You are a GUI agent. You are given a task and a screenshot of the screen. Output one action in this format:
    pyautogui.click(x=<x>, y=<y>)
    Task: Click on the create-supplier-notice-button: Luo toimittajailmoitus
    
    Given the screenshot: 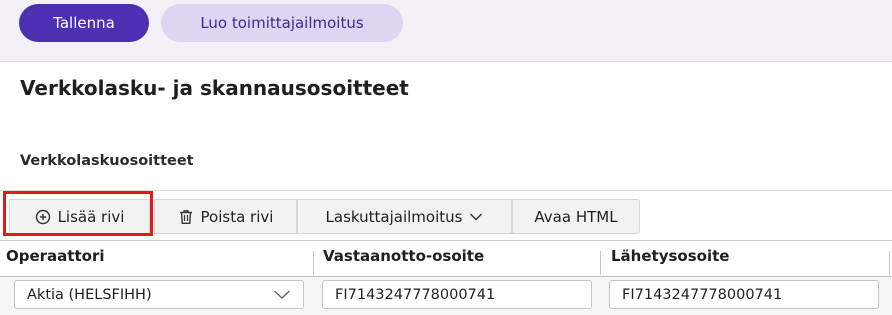 What is the action you would take?
    pyautogui.click(x=282, y=23)
    